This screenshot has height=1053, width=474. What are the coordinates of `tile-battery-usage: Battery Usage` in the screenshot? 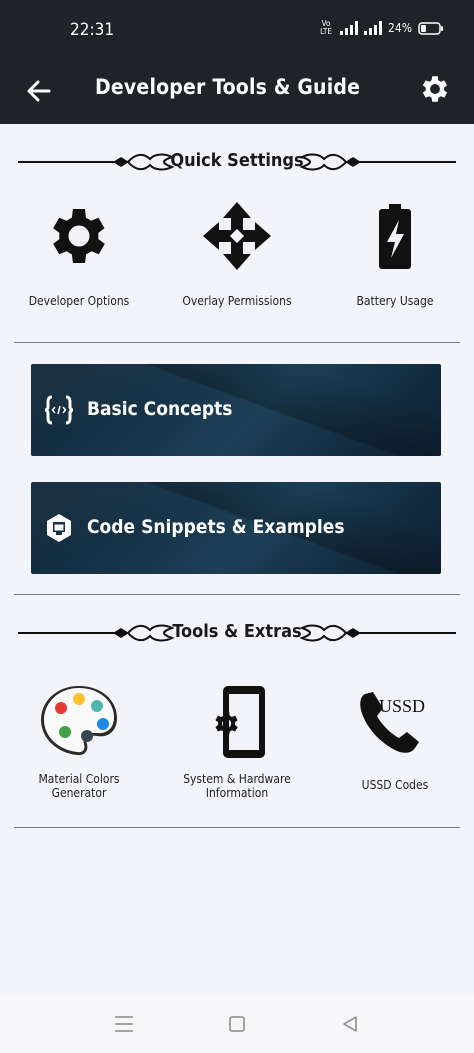 It's located at (395, 254).